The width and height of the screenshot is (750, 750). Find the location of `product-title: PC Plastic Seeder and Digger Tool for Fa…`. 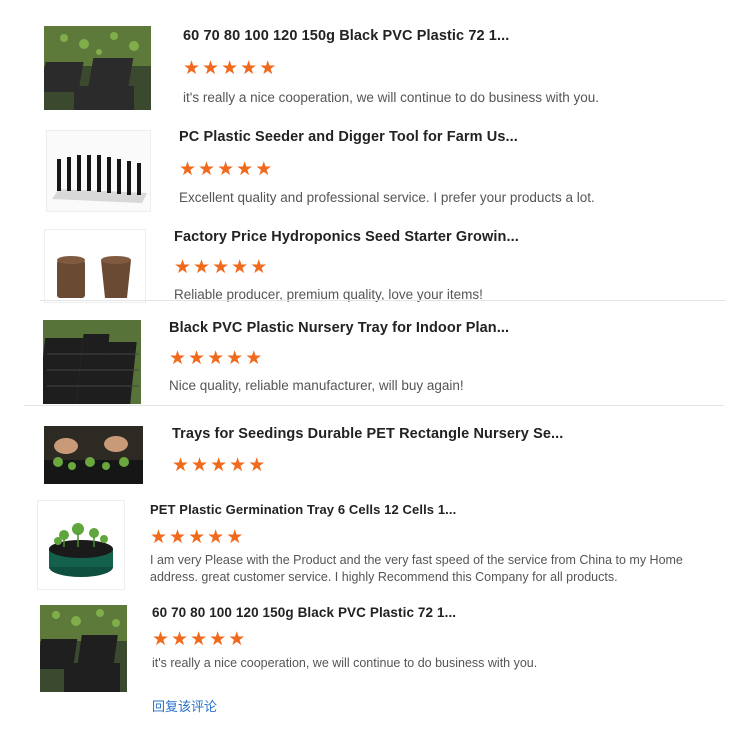

product-title: PC Plastic Seeder and Digger Tool for Fa… is located at coordinates (348, 137).